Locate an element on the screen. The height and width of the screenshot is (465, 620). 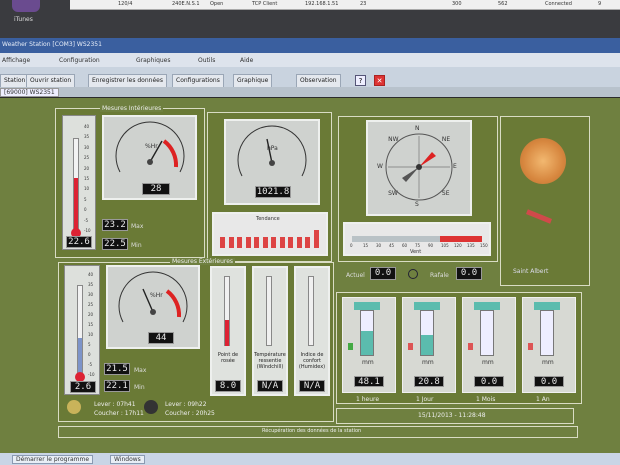
indoor-temp-fill is located at coordinates (76, 205).